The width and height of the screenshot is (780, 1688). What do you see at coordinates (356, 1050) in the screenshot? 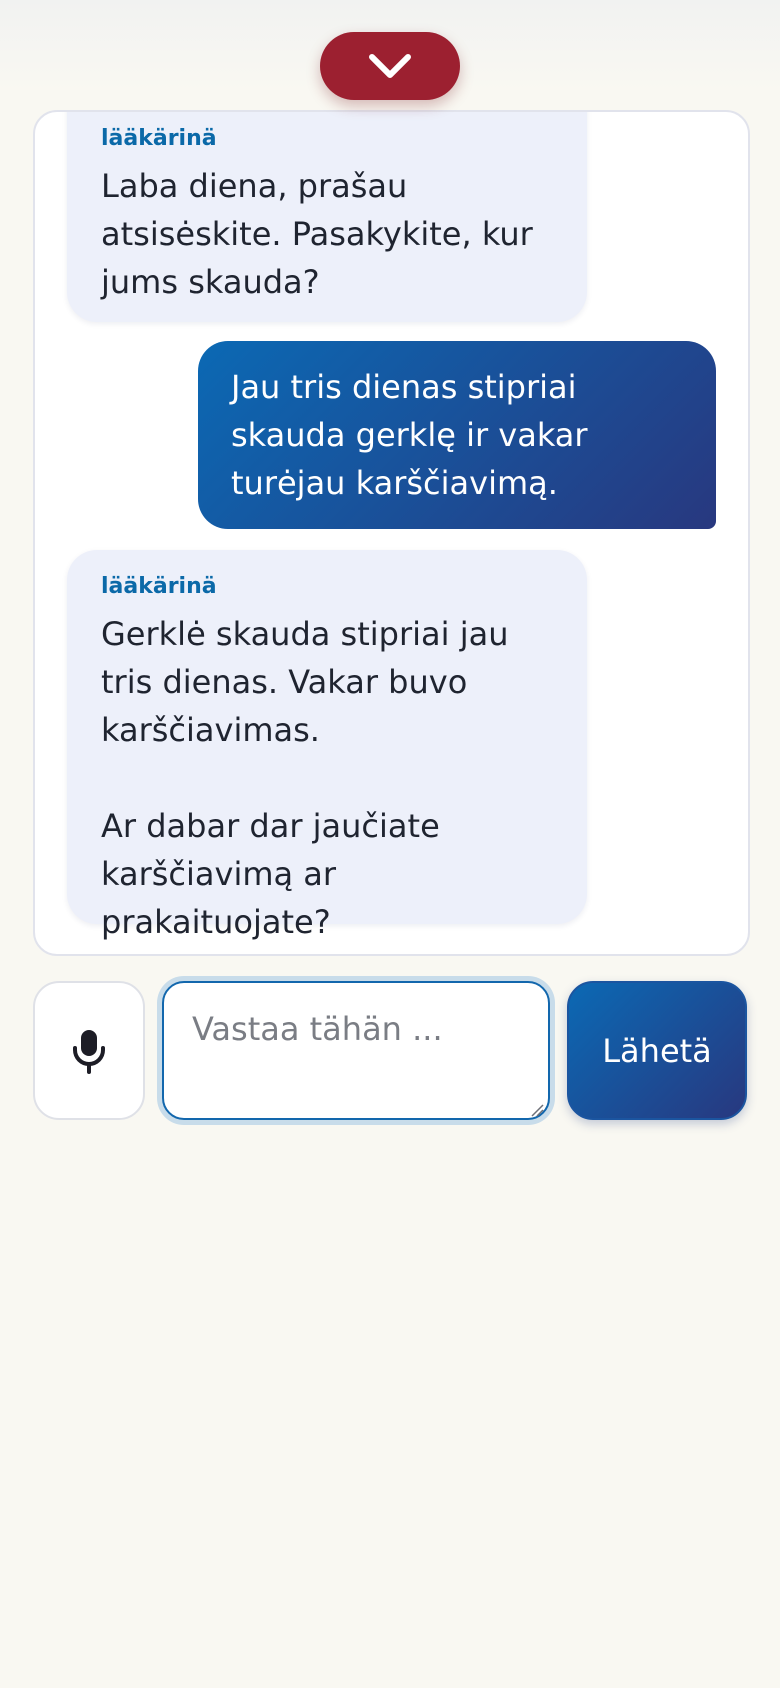
I see `reply-input` at bounding box center [356, 1050].